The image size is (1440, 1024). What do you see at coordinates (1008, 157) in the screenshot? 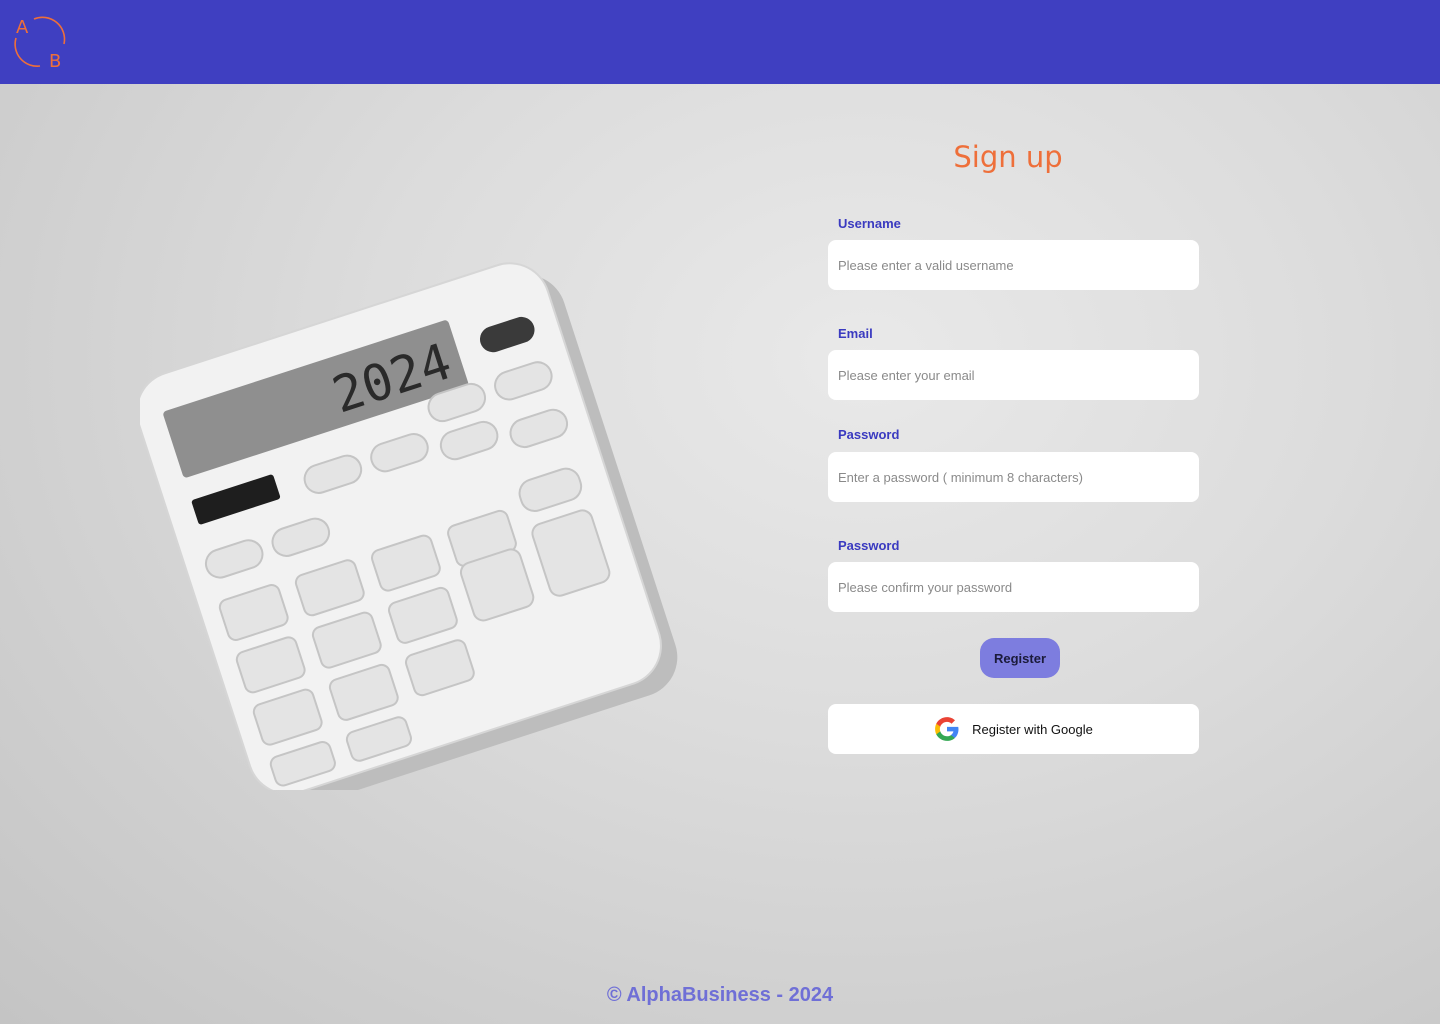
I see `page-title: Sign up` at bounding box center [1008, 157].